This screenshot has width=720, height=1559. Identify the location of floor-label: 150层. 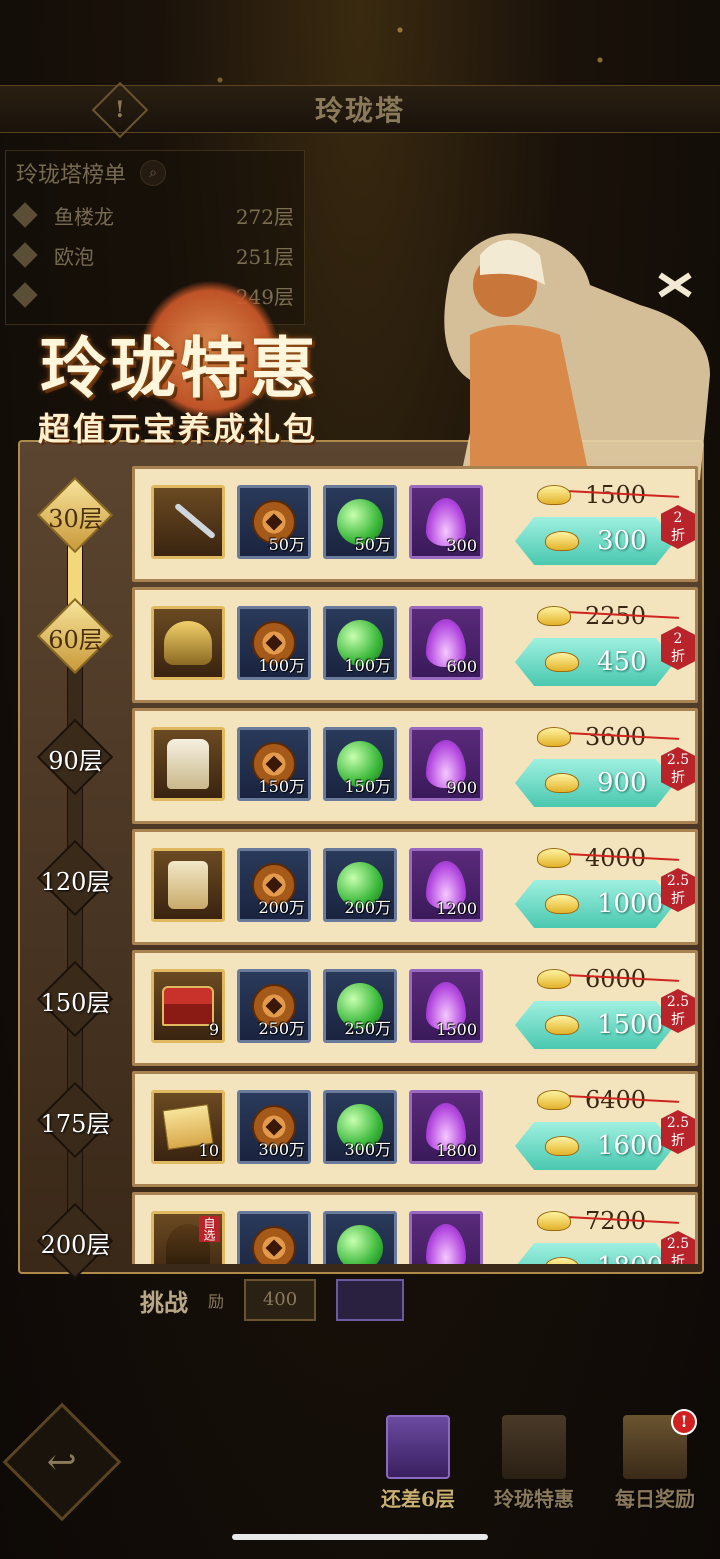
(75, 1002).